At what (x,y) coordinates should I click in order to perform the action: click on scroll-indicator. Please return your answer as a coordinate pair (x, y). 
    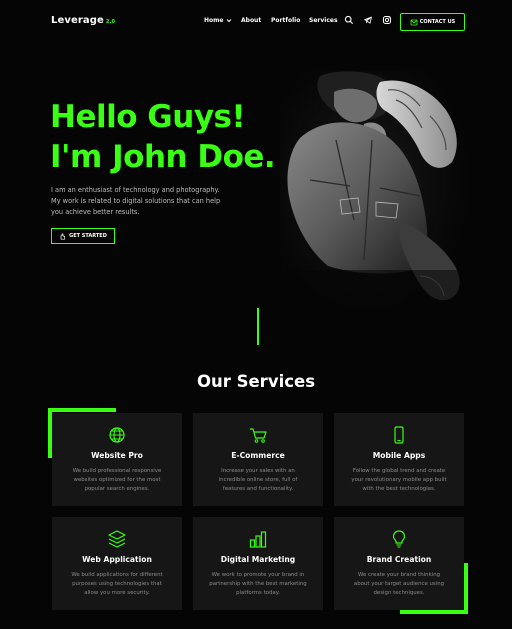
    Looking at the image, I should click on (258, 326).